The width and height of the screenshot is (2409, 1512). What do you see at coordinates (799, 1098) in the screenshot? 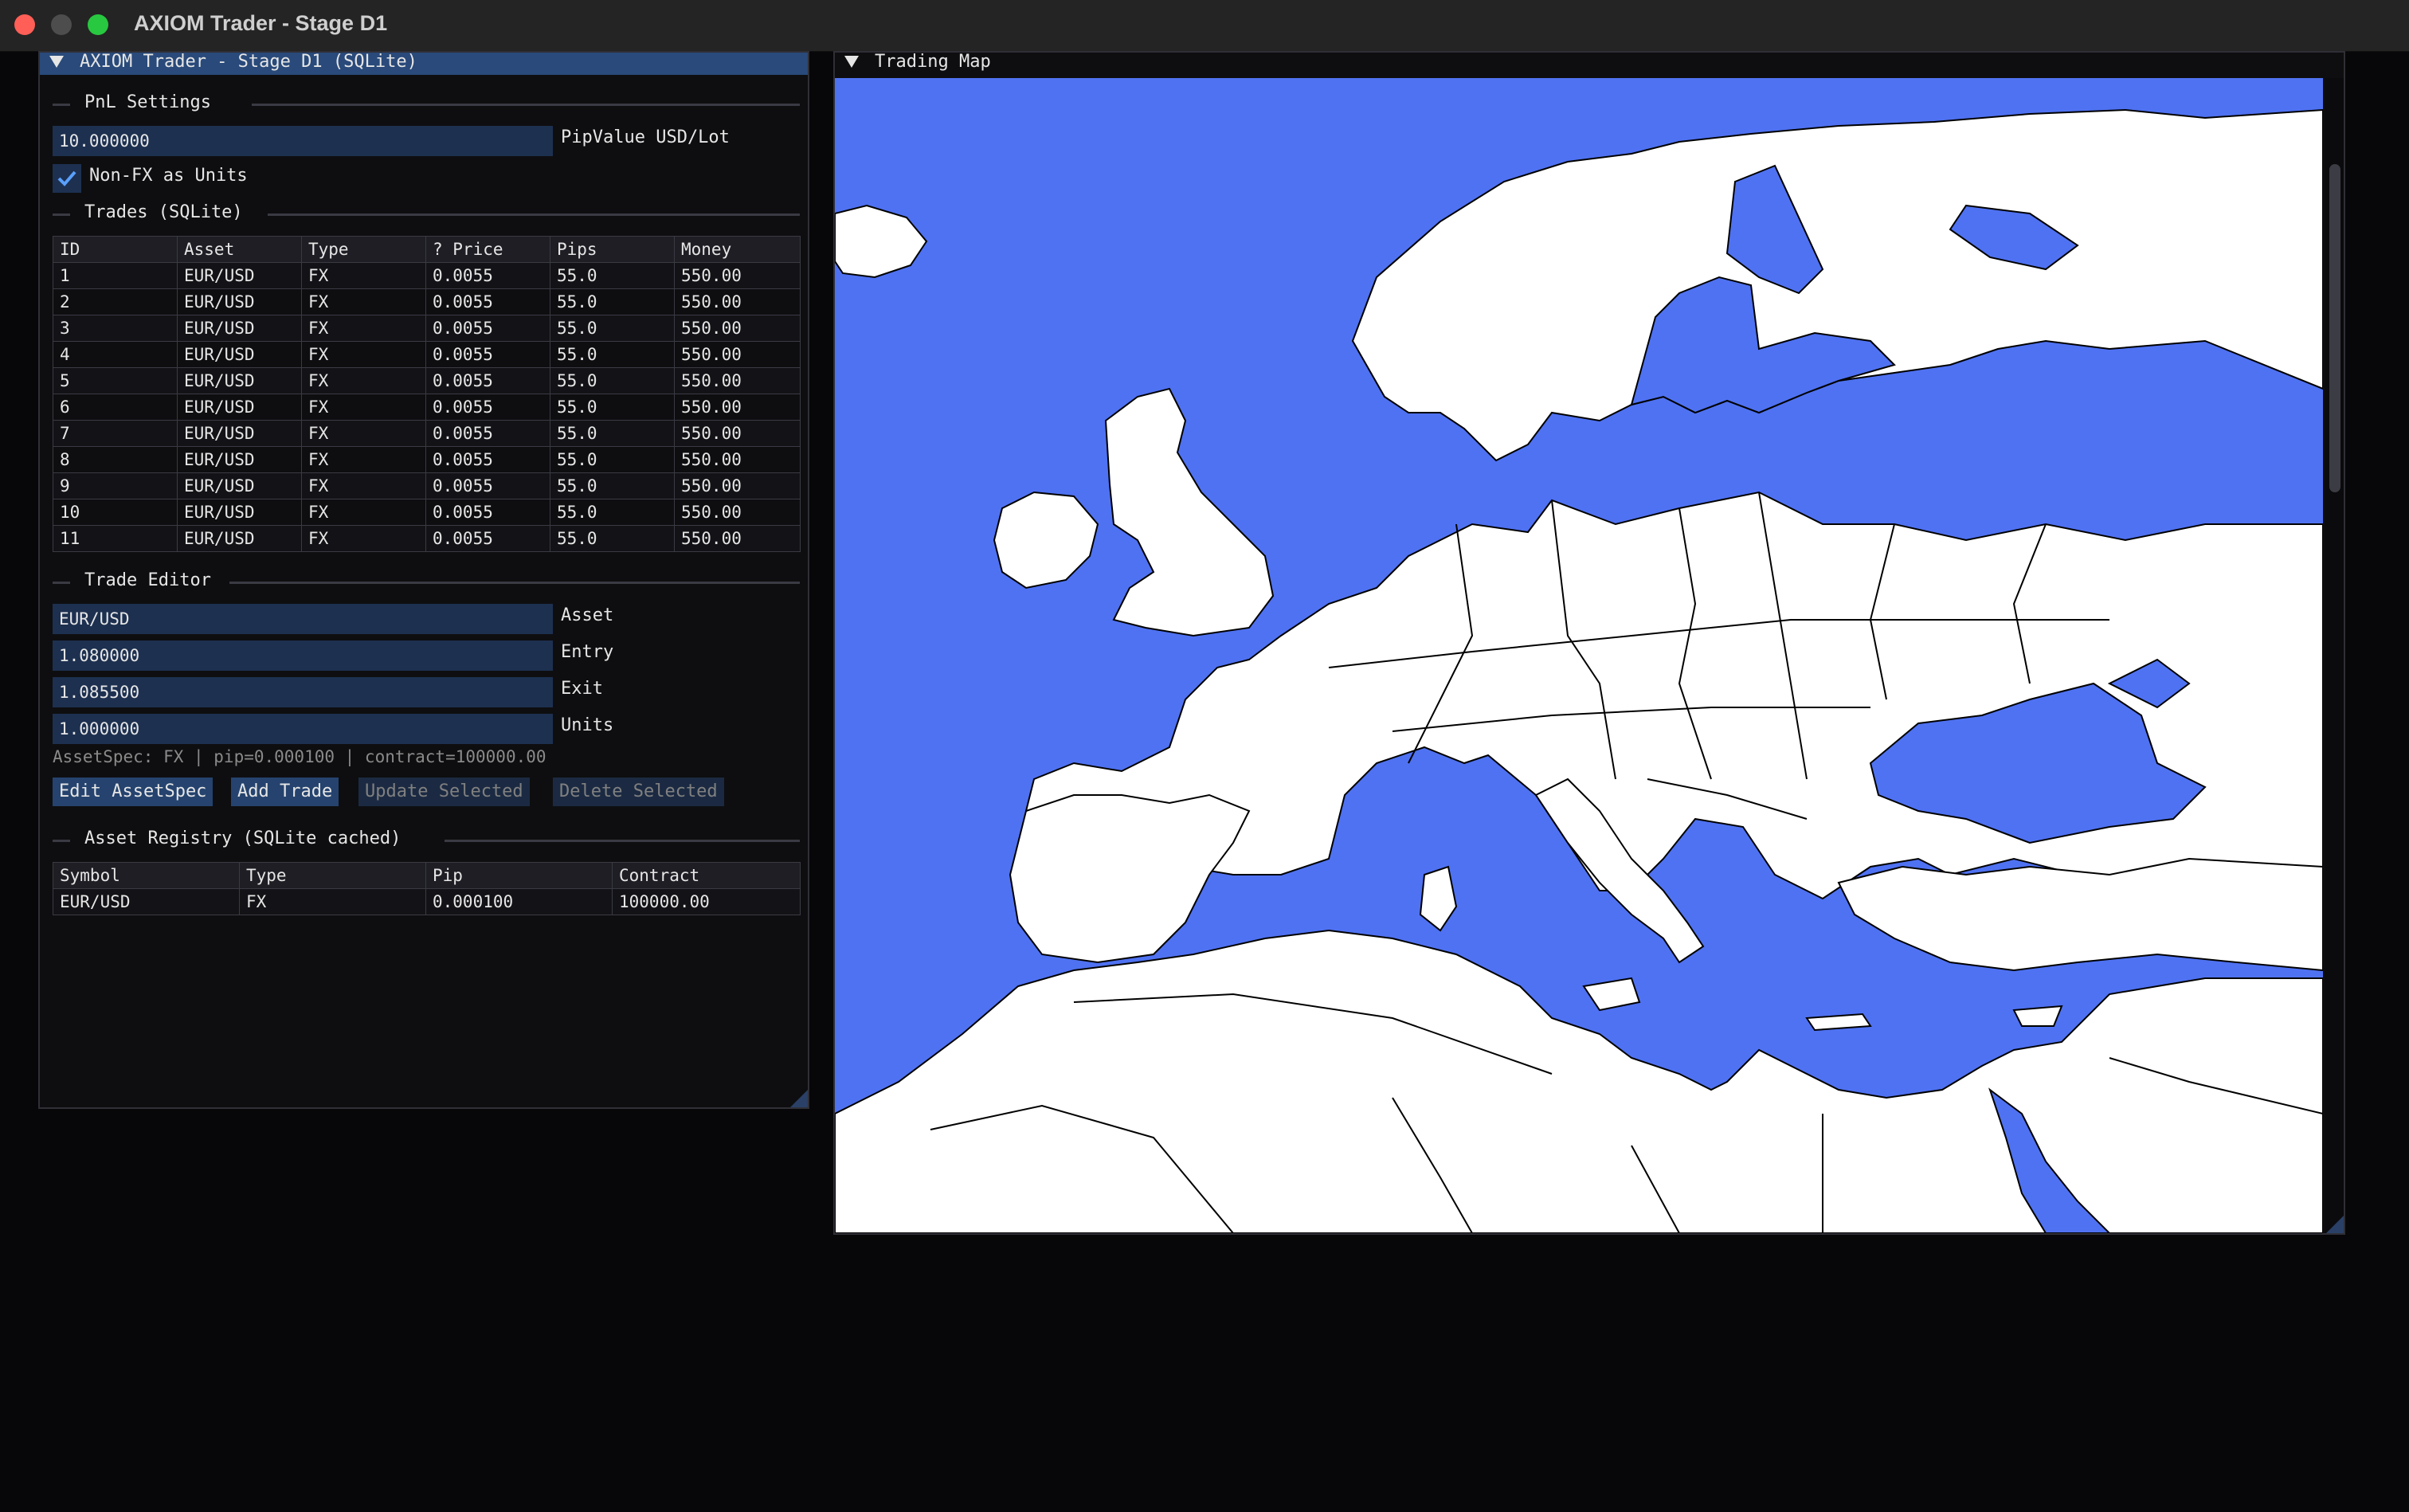
I see `resize-grip` at bounding box center [799, 1098].